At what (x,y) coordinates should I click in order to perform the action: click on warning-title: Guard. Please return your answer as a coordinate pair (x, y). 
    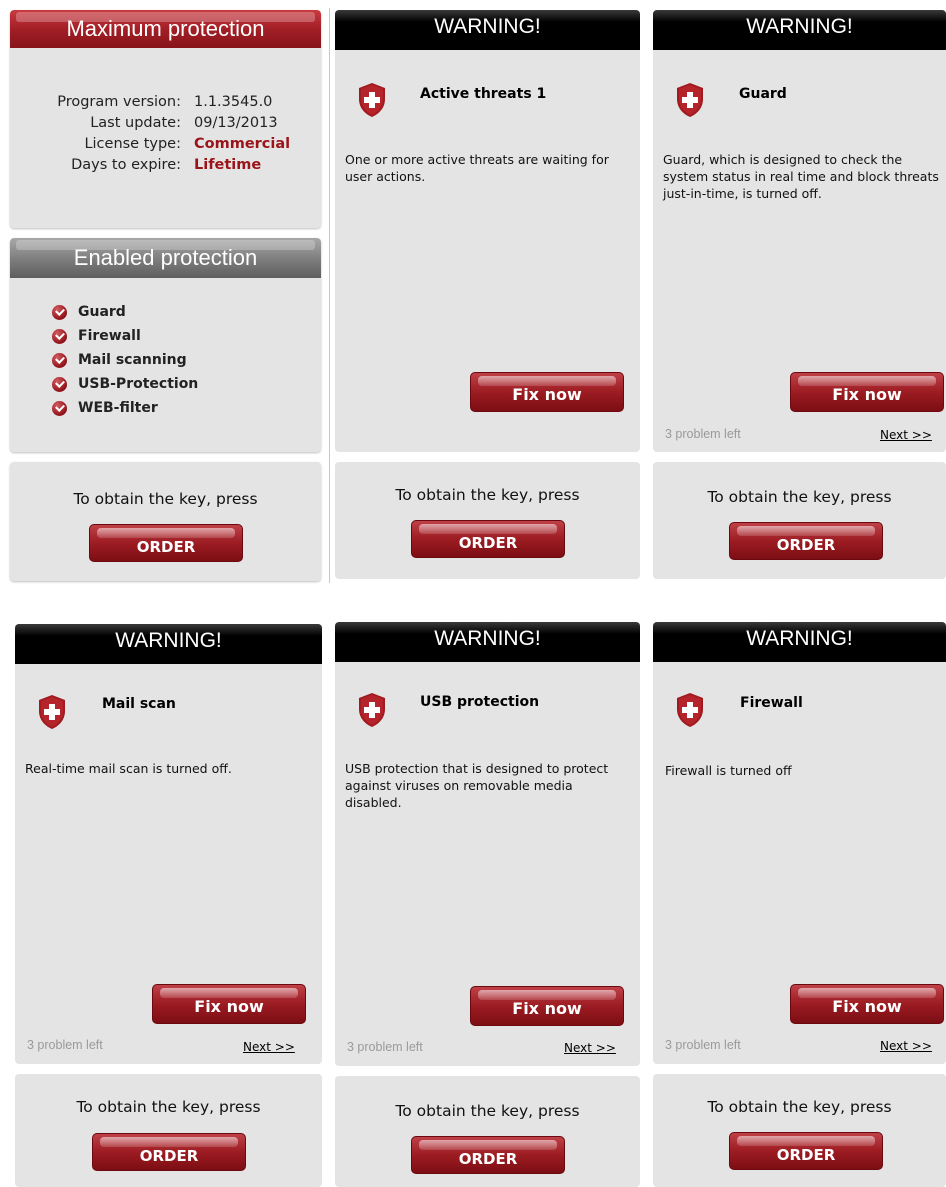
    Looking at the image, I should click on (763, 94).